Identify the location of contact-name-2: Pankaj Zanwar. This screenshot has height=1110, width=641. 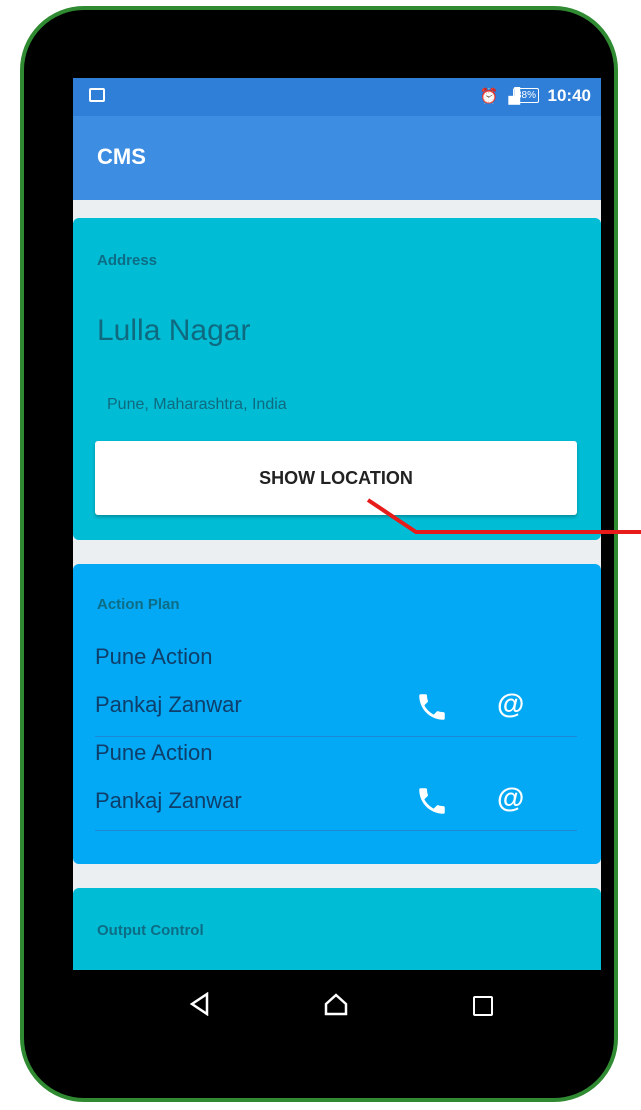
(168, 800).